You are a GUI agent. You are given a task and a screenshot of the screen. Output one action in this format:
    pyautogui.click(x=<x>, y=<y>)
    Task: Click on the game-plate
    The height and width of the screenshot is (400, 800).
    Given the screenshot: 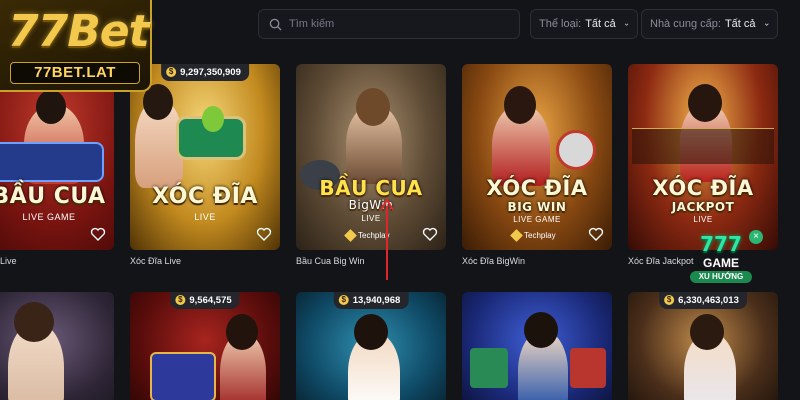 What is the action you would take?
    pyautogui.click(x=576, y=150)
    